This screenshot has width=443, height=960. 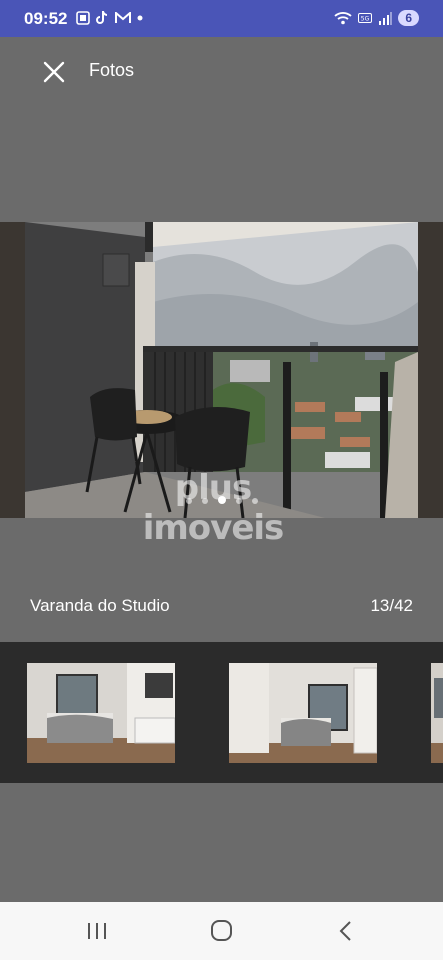 I want to click on home-button, so click(x=221, y=931).